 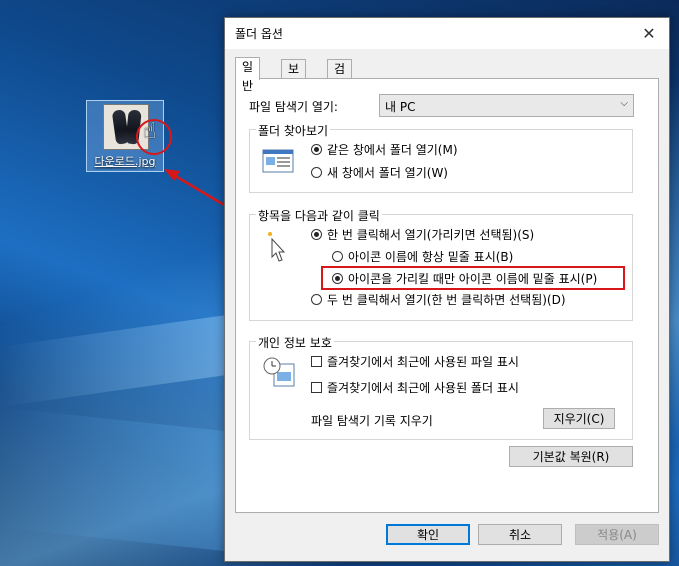 What do you see at coordinates (150, 131) in the screenshot?
I see `hand-pointer-icon: ☝` at bounding box center [150, 131].